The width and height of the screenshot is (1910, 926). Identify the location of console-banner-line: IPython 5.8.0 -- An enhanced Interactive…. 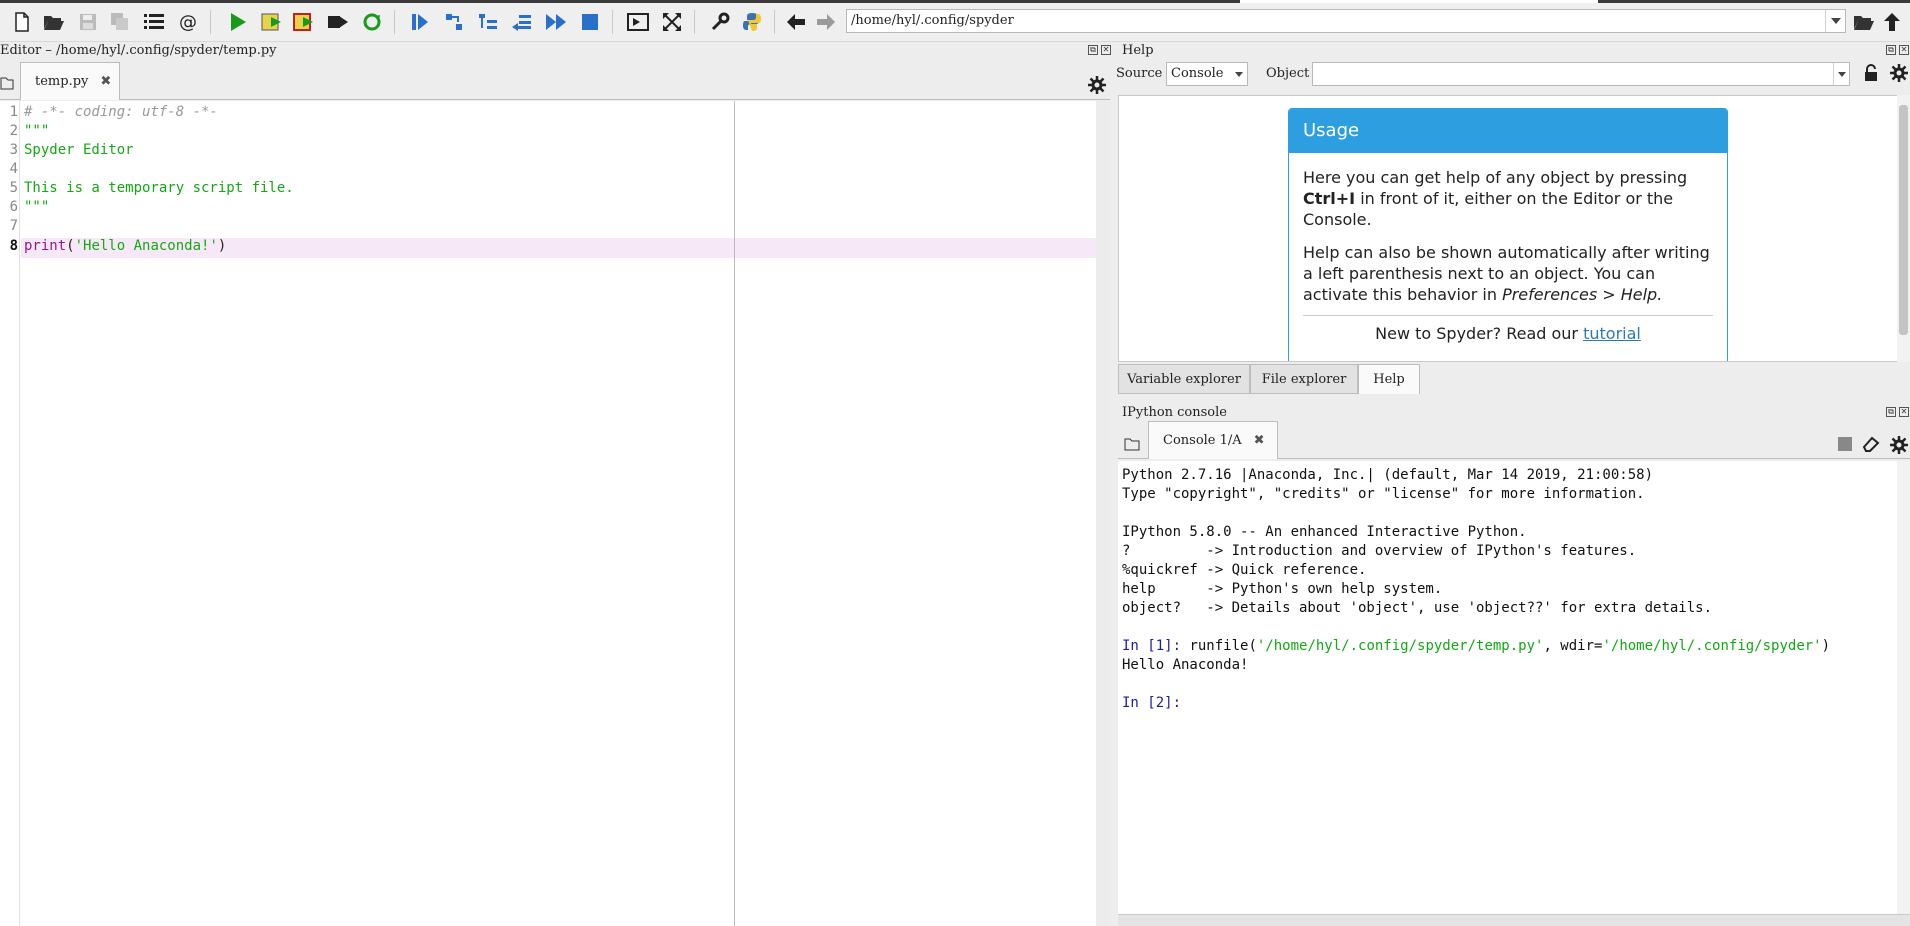
(1324, 532).